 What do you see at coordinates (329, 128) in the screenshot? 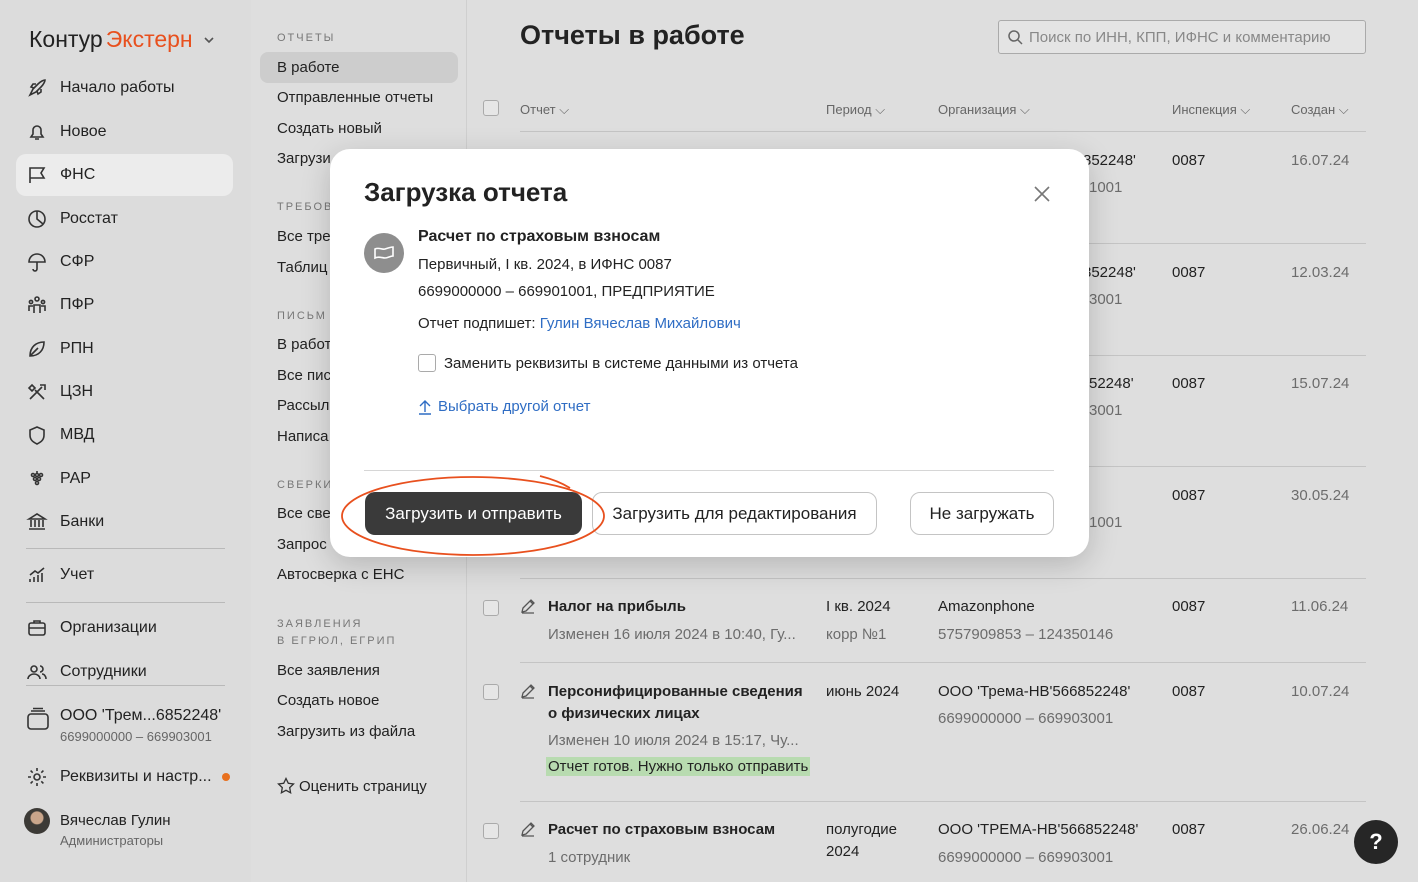
I see `subnav-item-create: Создать новый` at bounding box center [329, 128].